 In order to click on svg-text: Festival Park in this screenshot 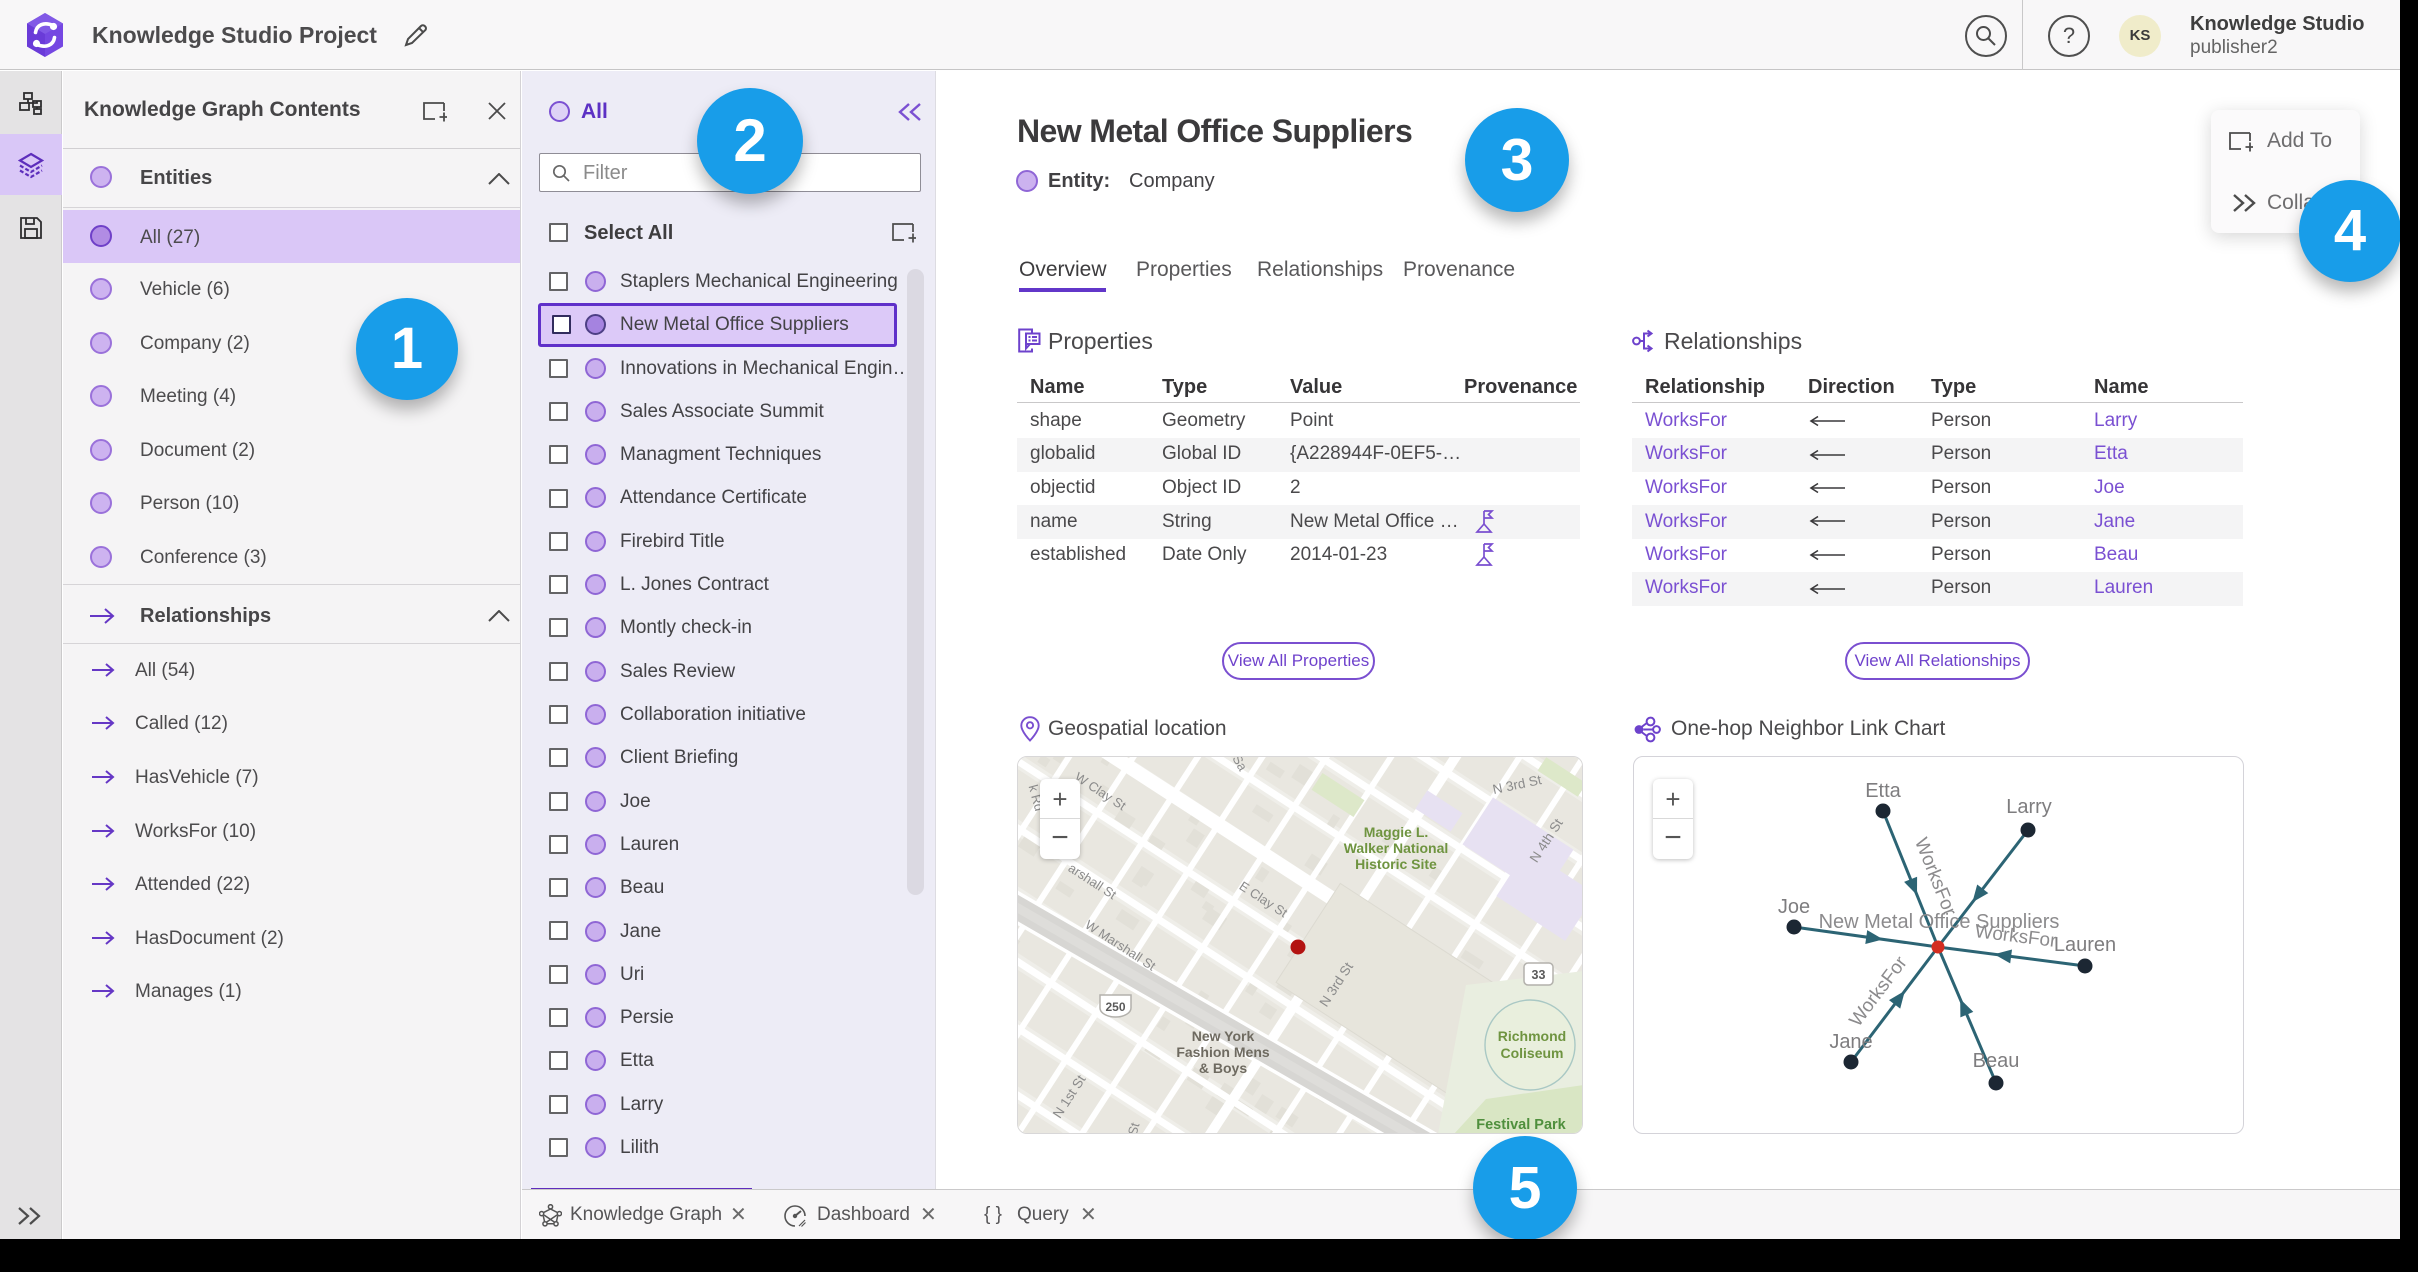, I will do `click(1521, 1125)`.